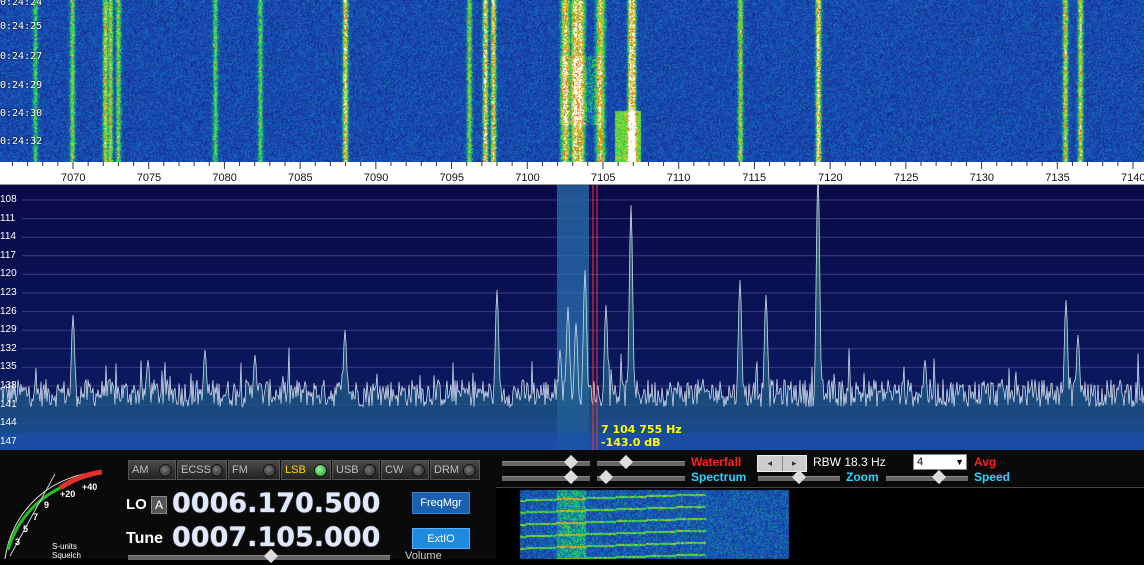 This screenshot has width=1144, height=565. What do you see at coordinates (136, 504) in the screenshot?
I see `lo-label: LO` at bounding box center [136, 504].